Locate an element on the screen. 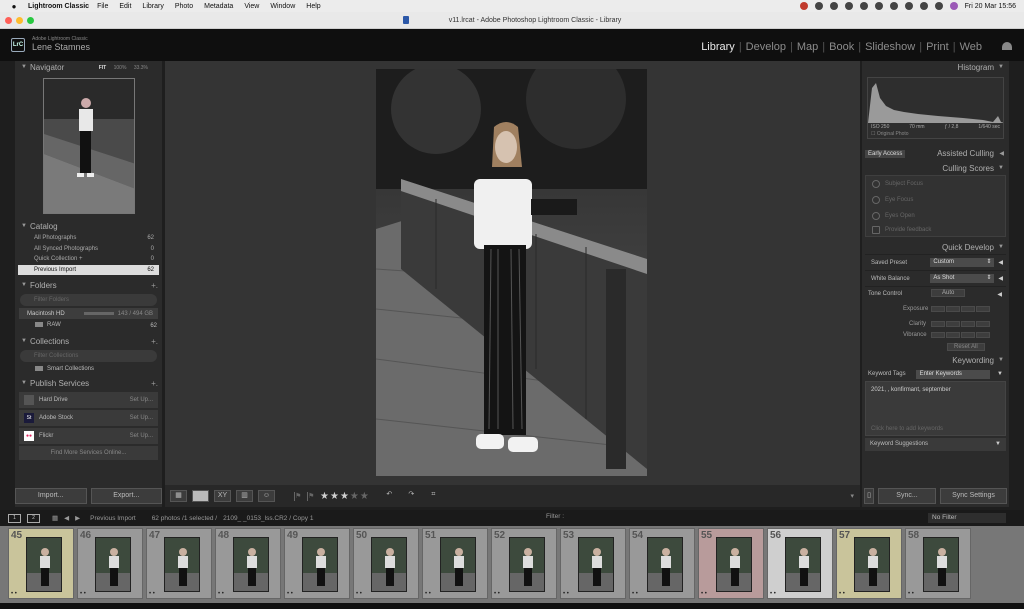  filter-select: No Filter is located at coordinates (967, 518).